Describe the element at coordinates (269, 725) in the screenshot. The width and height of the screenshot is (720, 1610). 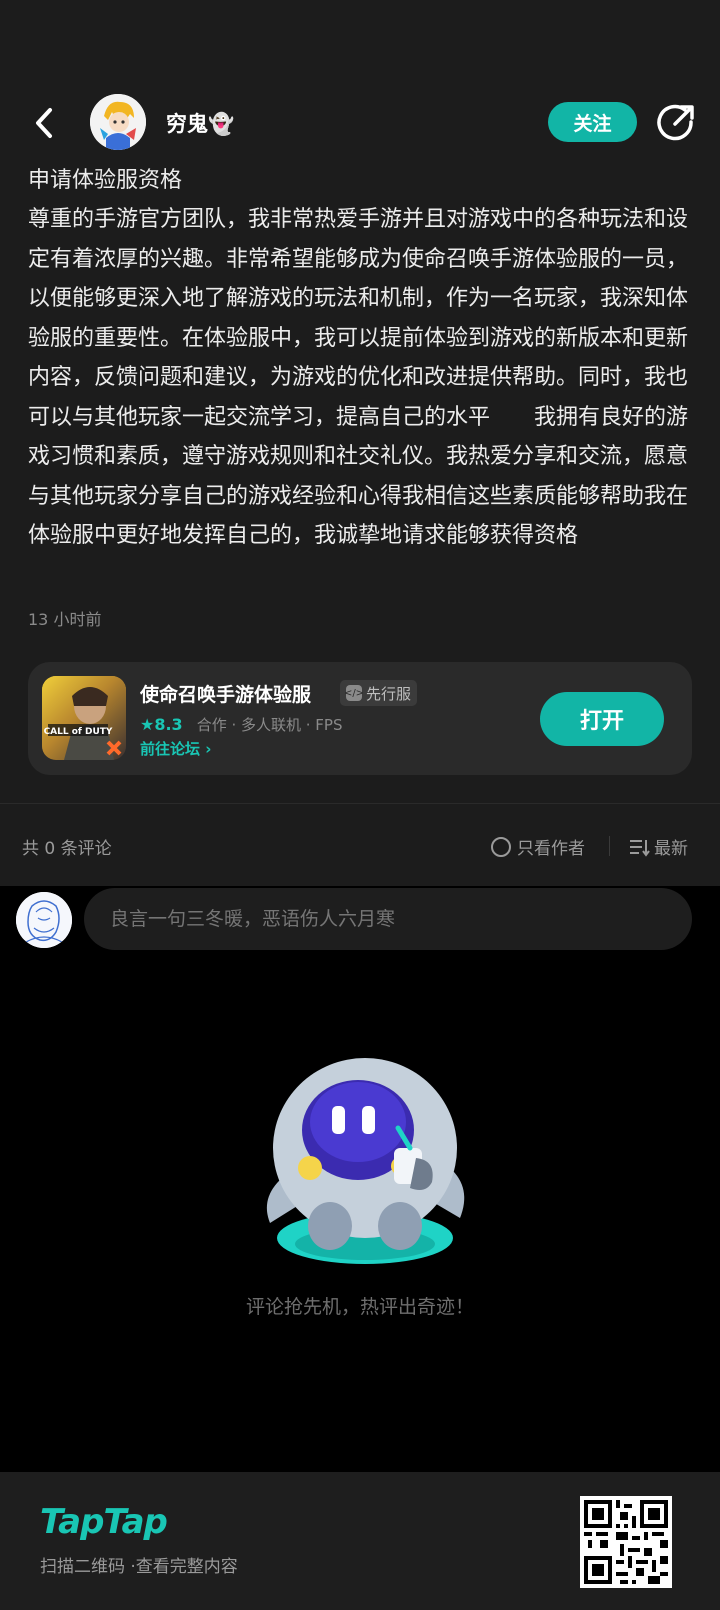
I see `game-tags: 合作 · 多人联机 · FPS` at that location.